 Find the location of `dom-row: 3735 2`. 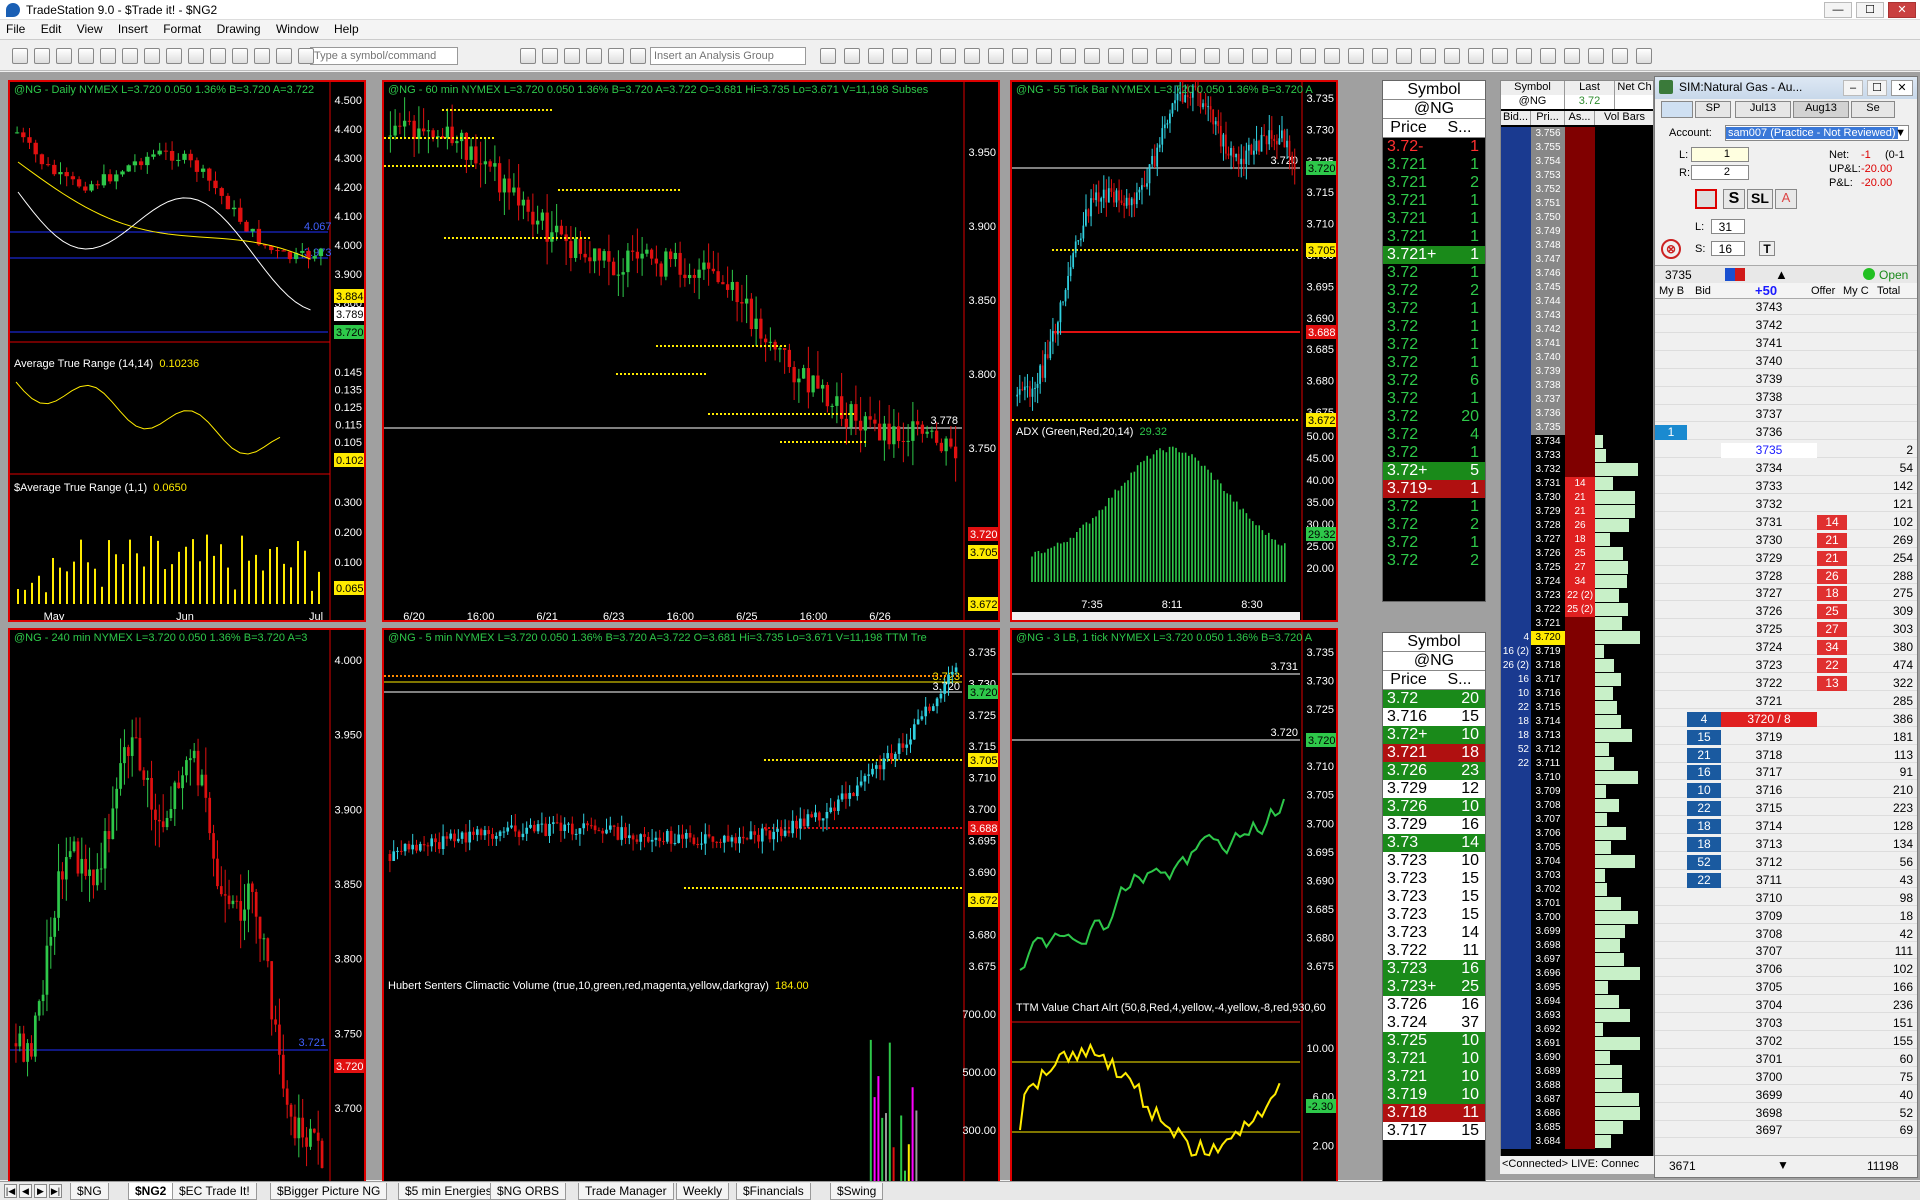

dom-row: 3735 2 is located at coordinates (1786, 451).